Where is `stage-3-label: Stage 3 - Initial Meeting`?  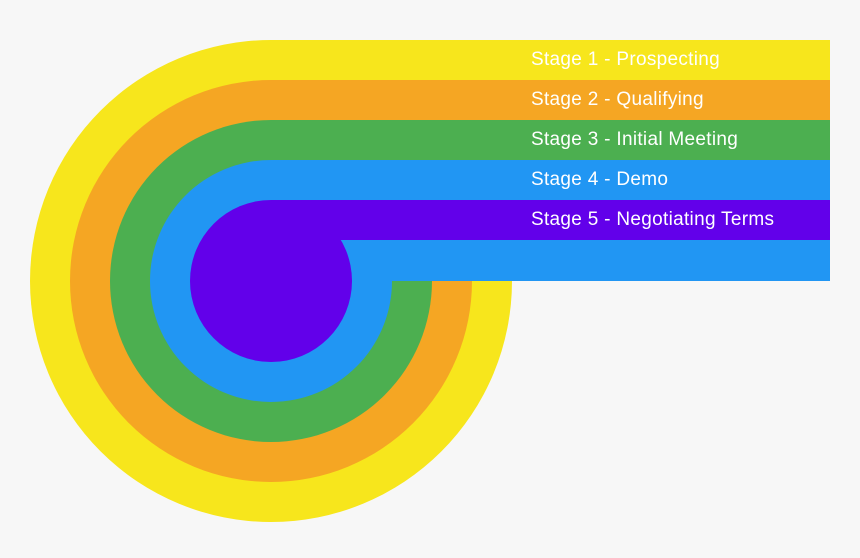
stage-3-label: Stage 3 - Initial Meeting is located at coordinates (635, 139).